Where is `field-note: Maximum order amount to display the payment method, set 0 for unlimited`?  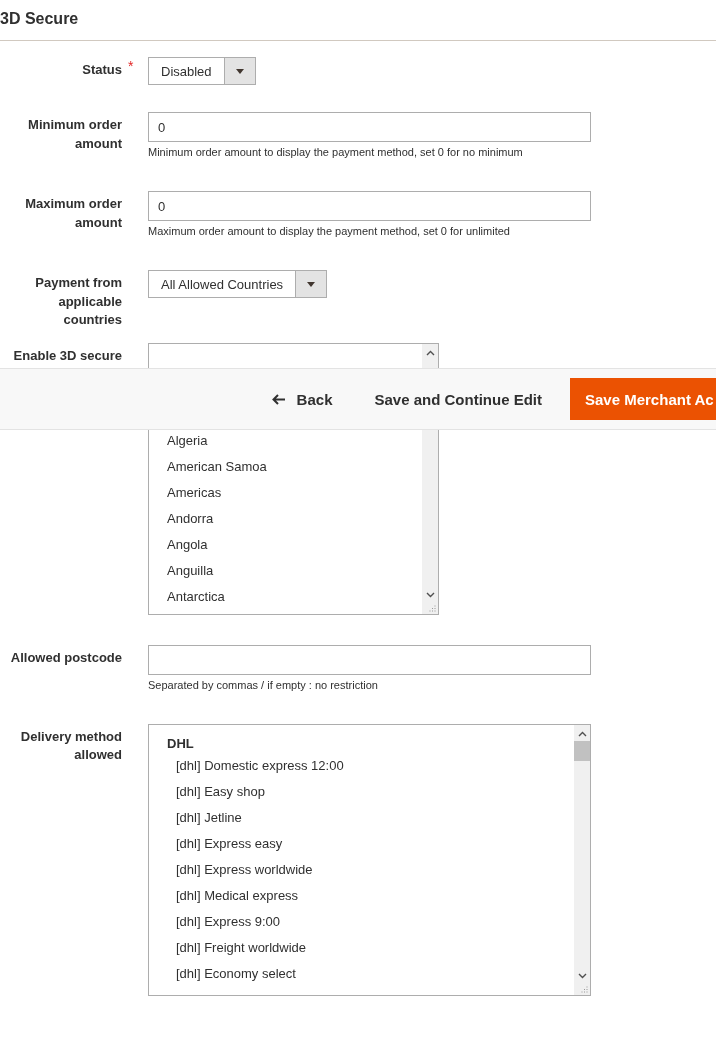
field-note: Maximum order amount to display the payment method, set 0 for unlimited is located at coordinates (329, 231).